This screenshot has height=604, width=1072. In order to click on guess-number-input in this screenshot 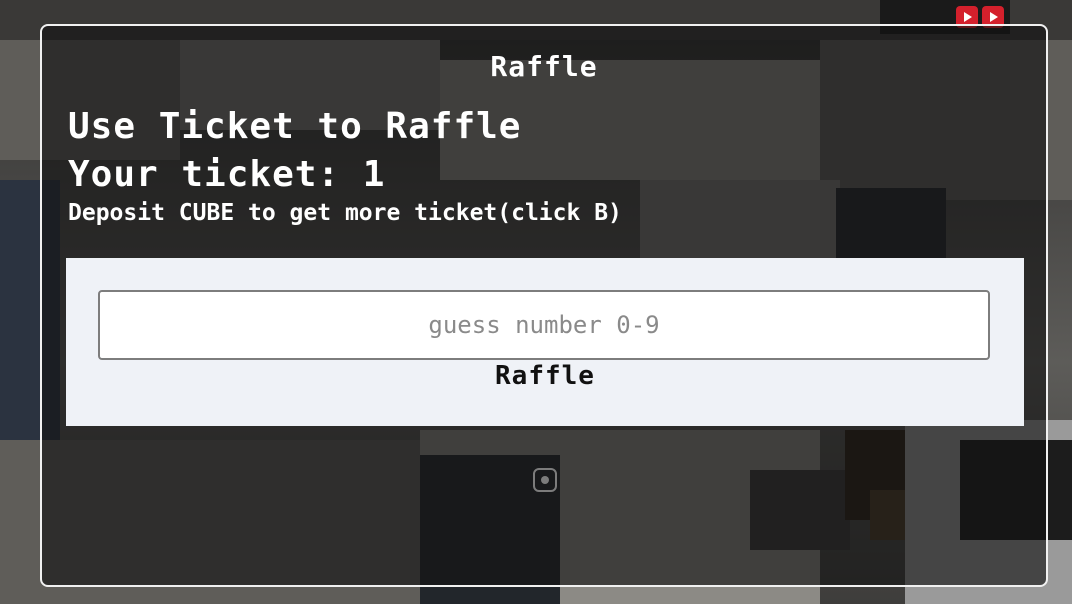, I will do `click(544, 325)`.